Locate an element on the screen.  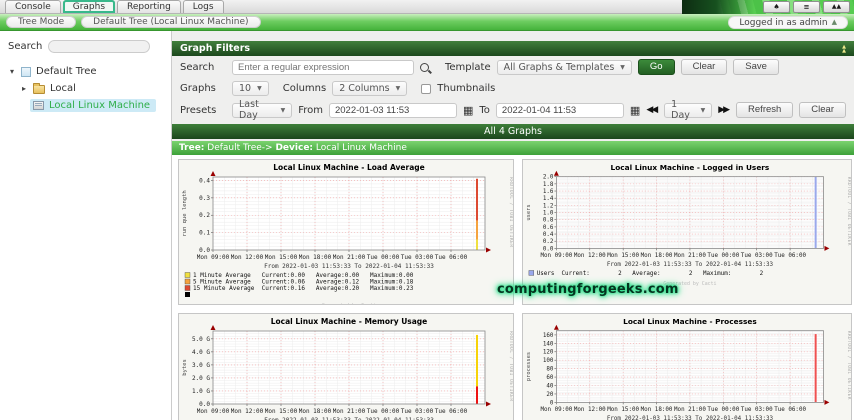
svg-text: 0.2 is located at coordinates (204, 215).